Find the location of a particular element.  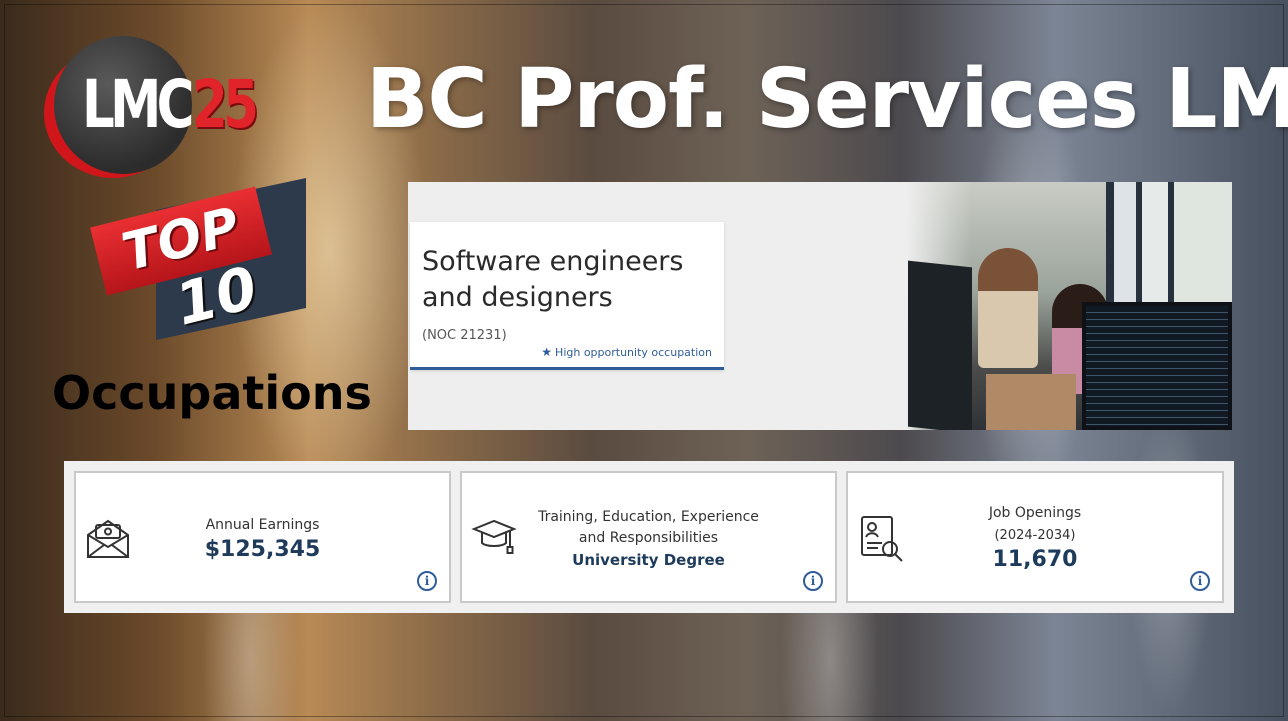

top10-badge: TOP 10 is located at coordinates (198, 266).